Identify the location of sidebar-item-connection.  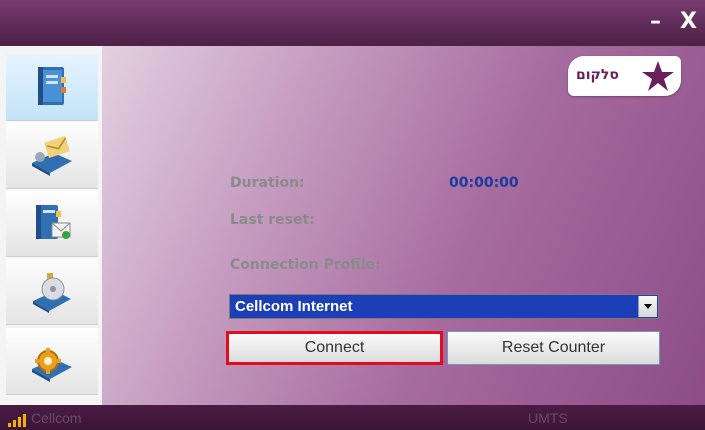
(52, 87).